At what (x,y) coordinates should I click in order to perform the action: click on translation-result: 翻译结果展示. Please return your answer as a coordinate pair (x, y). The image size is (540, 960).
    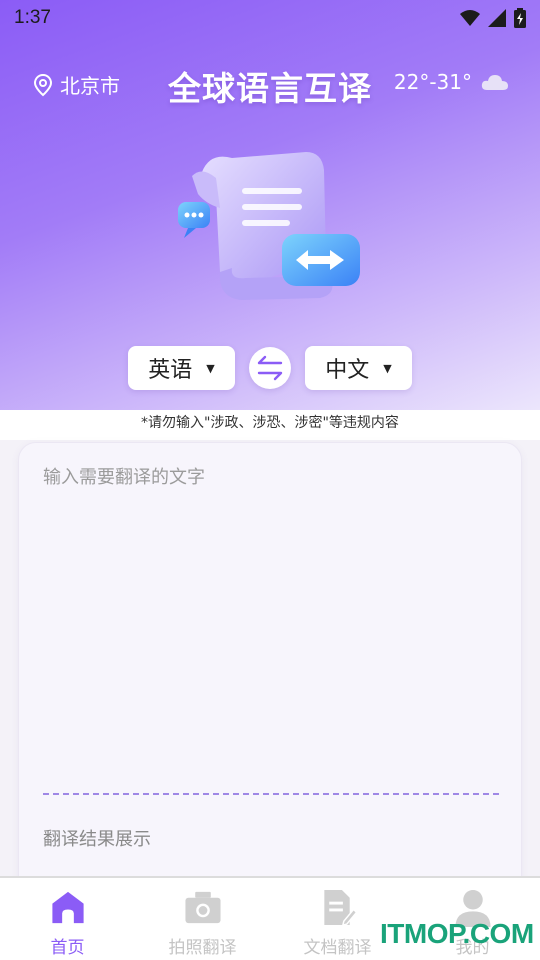
    Looking at the image, I should click on (97, 839).